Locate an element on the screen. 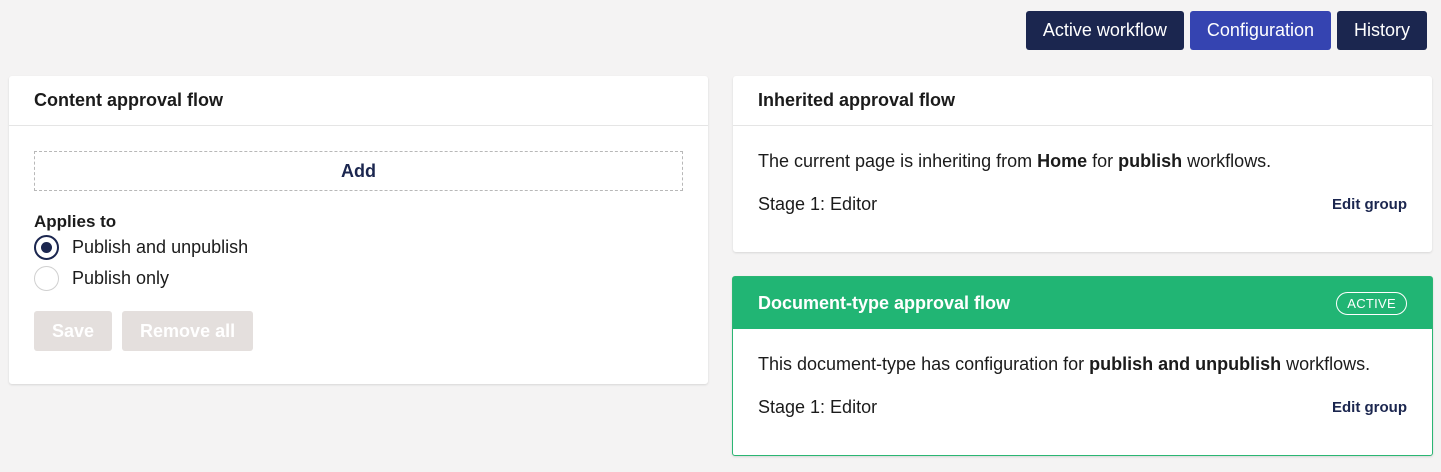  card-title: Document-type approval flow is located at coordinates (884, 302).